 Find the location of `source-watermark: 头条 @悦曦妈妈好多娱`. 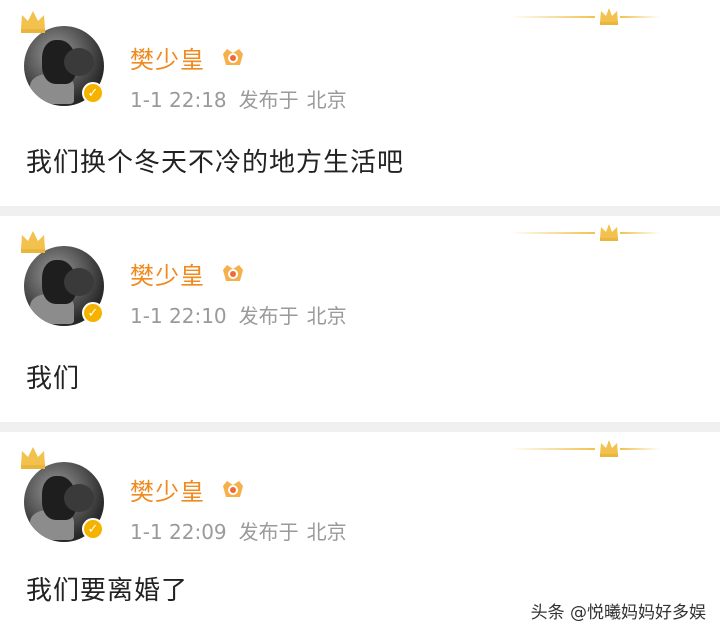

source-watermark: 头条 @悦曦妈妈好多娱 is located at coordinates (618, 613).